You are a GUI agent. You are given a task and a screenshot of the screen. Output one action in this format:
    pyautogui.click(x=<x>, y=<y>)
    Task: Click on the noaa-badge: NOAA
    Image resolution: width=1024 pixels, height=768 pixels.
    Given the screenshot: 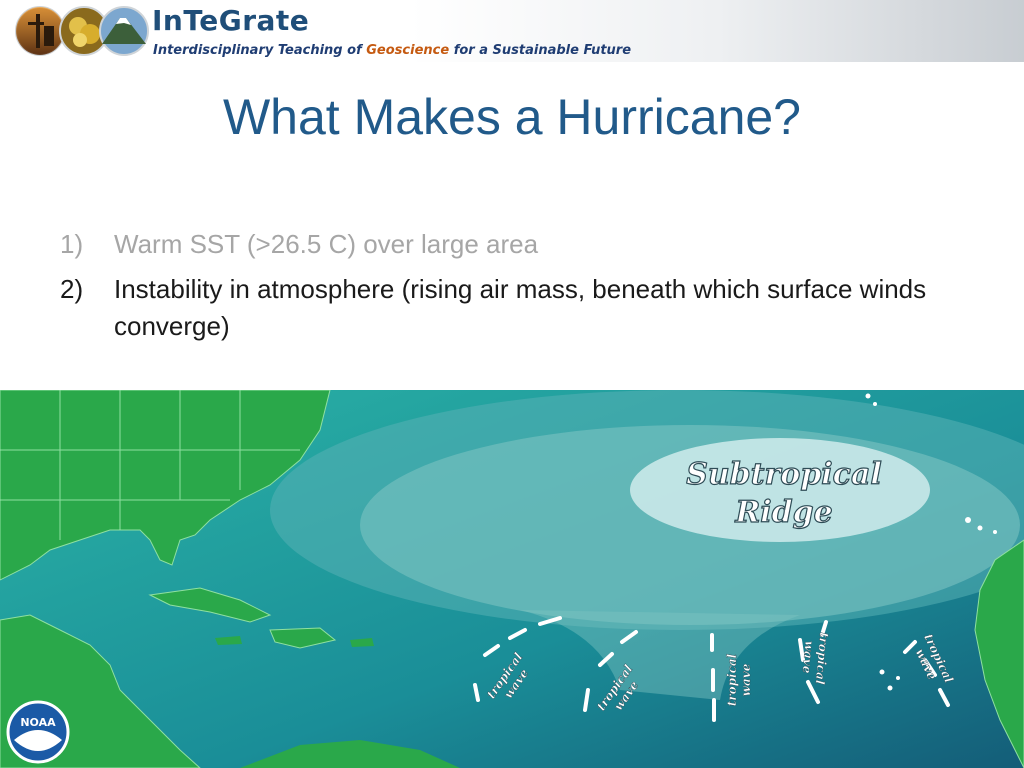 What is the action you would take?
    pyautogui.click(x=38, y=732)
    